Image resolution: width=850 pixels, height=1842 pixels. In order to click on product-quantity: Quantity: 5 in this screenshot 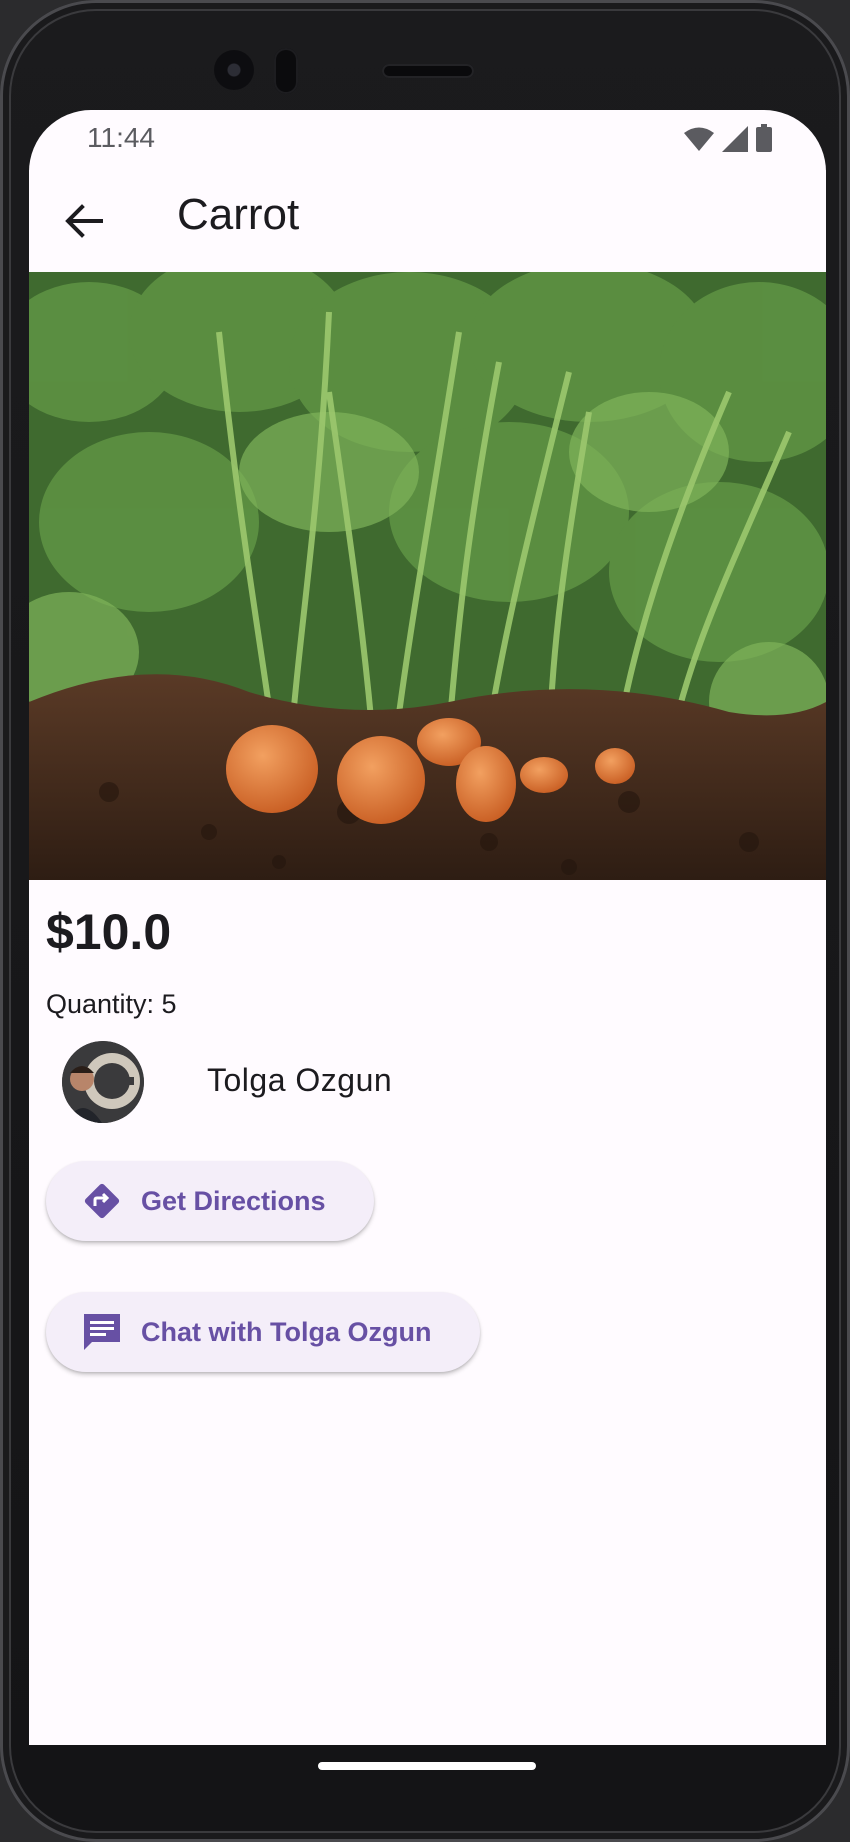, I will do `click(111, 1004)`.